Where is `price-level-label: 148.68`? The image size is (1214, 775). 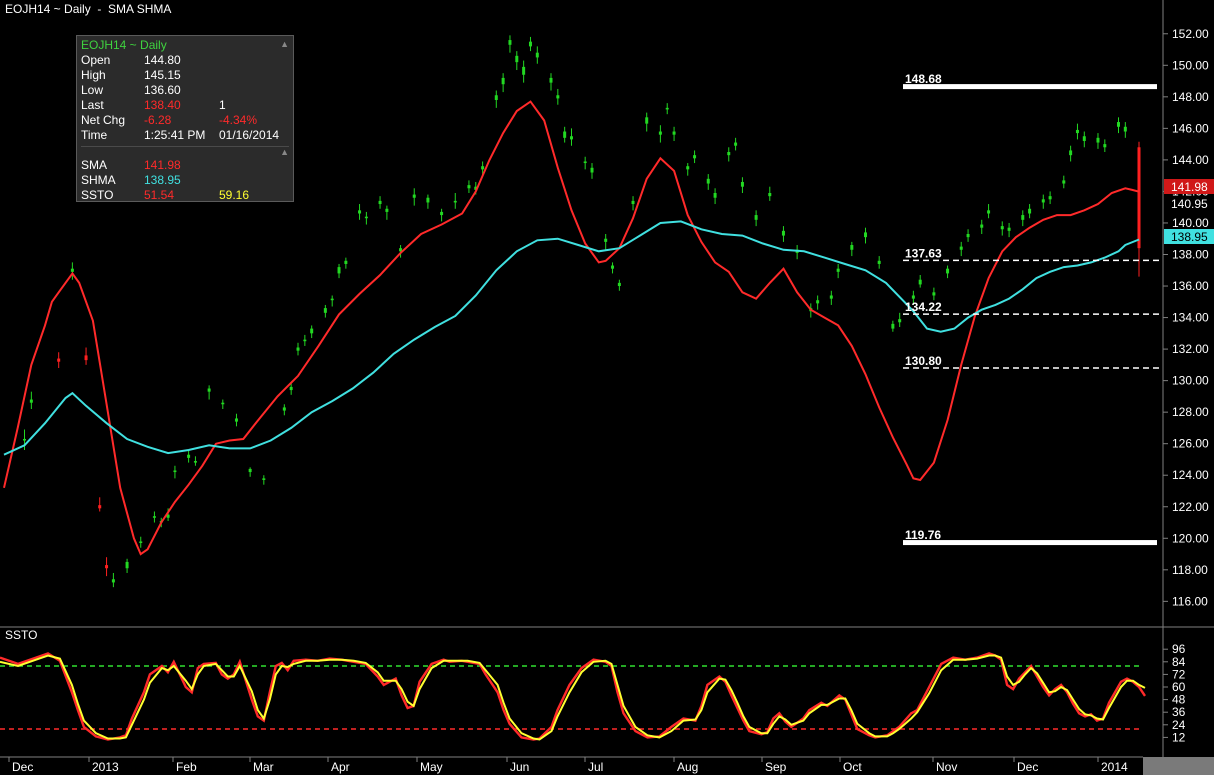
price-level-label: 148.68 is located at coordinates (923, 79).